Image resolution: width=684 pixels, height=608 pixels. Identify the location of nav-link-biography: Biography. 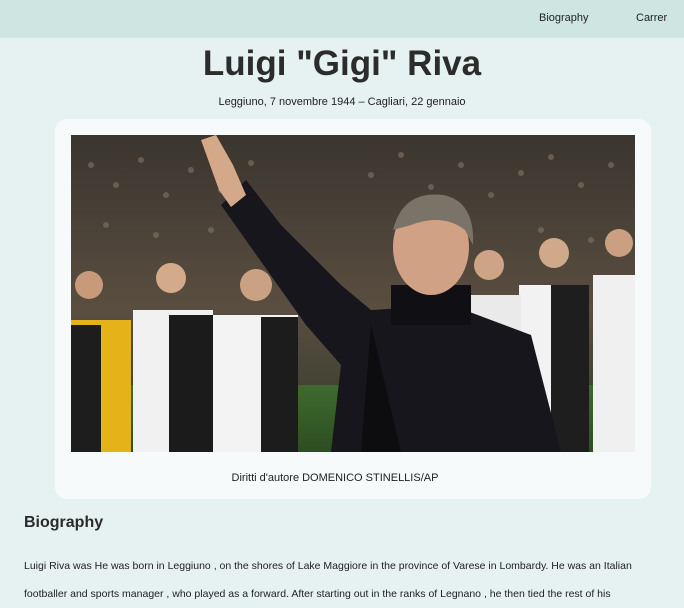
(564, 18).